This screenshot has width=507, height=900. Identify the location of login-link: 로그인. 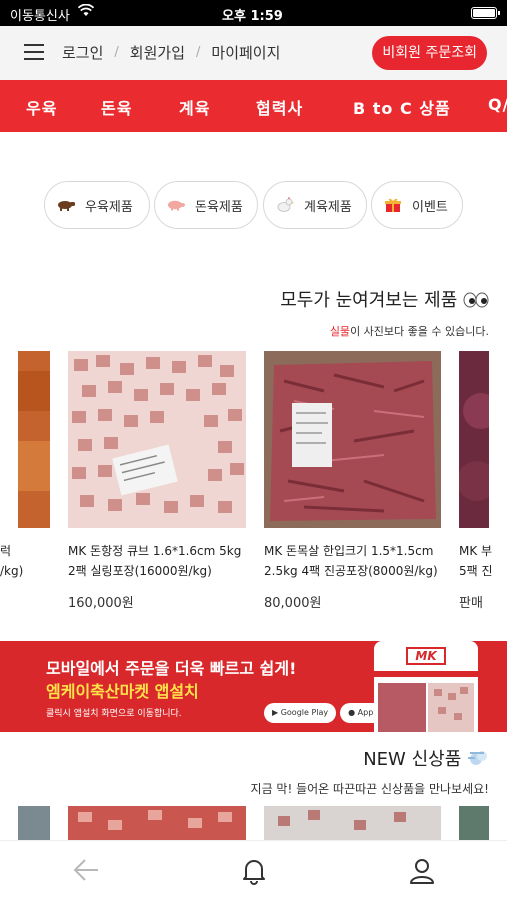
(82, 52).